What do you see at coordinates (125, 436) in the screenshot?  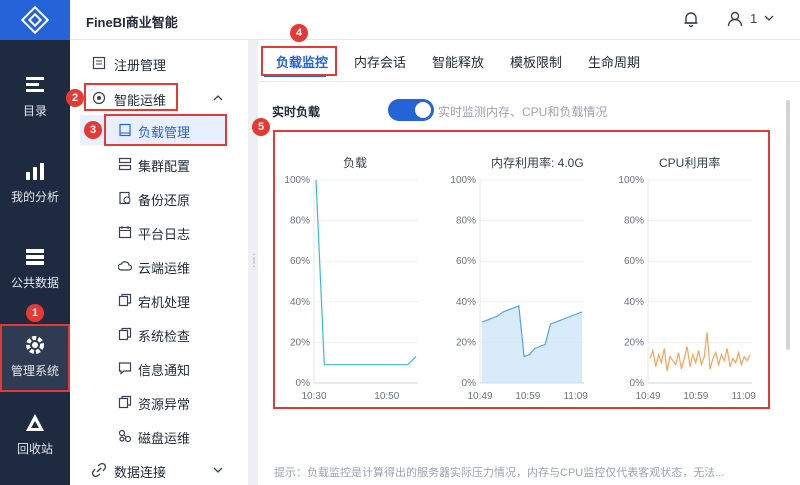 I see `disk-icon` at bounding box center [125, 436].